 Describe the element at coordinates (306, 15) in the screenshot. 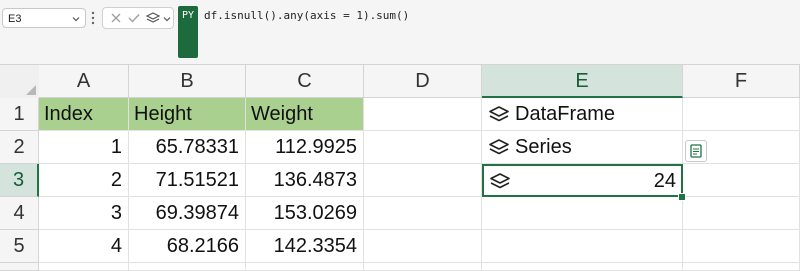

I see `formula-input: df.isnull().any(axis = 1).sum()` at that location.